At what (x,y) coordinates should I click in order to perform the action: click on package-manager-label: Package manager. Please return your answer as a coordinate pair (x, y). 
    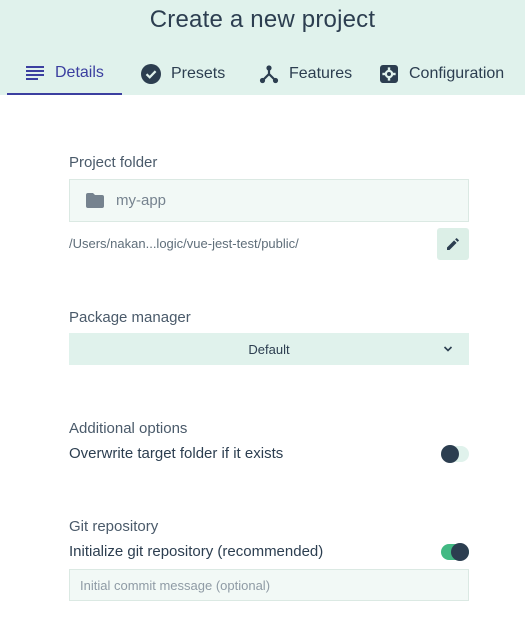
    Looking at the image, I should click on (130, 317).